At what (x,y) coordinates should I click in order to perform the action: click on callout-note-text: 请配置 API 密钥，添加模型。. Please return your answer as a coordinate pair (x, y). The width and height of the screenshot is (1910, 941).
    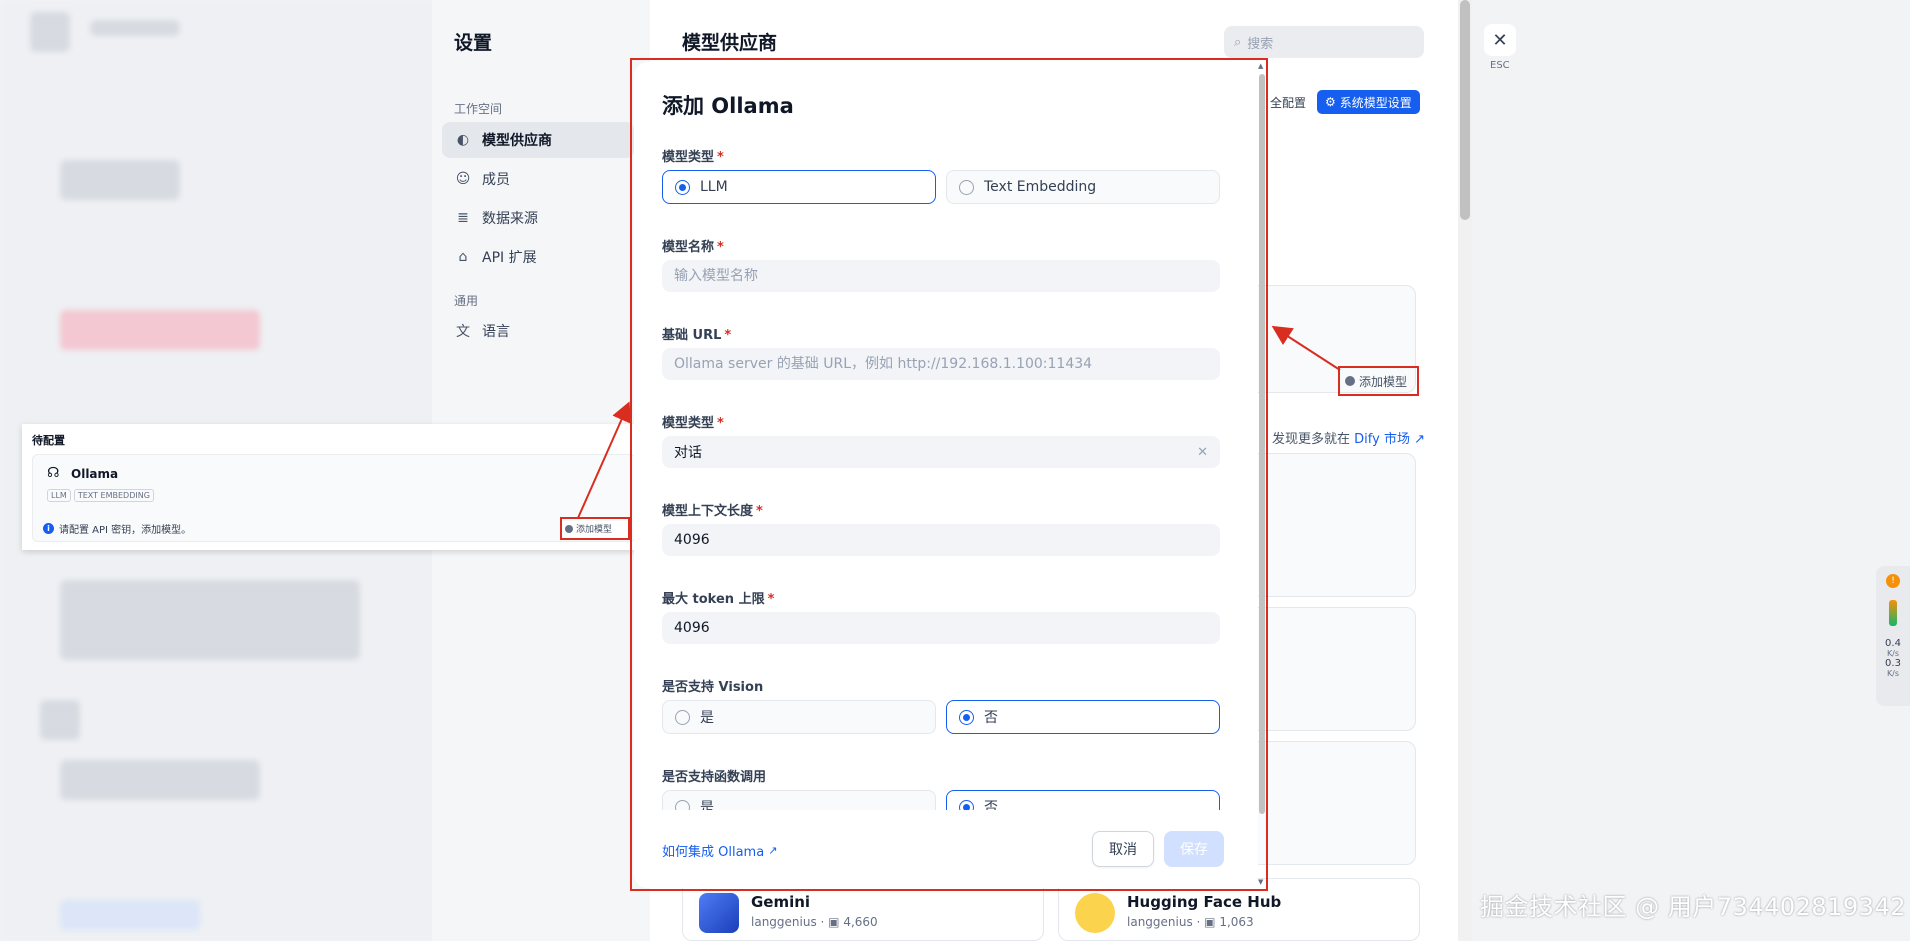
    Looking at the image, I should click on (125, 530).